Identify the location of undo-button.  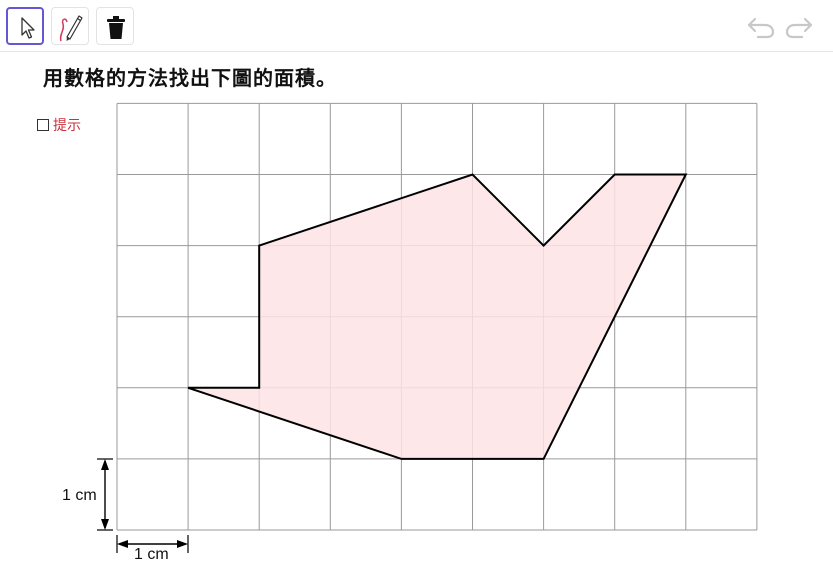
(761, 27).